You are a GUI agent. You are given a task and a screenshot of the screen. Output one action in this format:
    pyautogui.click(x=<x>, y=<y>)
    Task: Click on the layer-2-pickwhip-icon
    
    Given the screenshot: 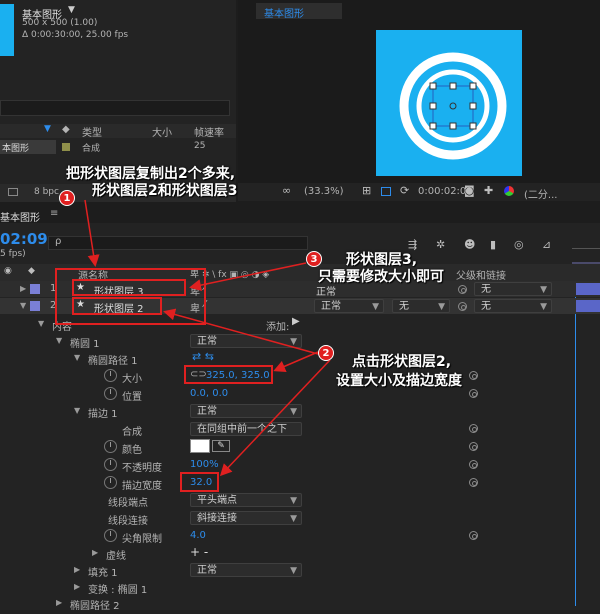 What is the action you would take?
    pyautogui.click(x=462, y=306)
    